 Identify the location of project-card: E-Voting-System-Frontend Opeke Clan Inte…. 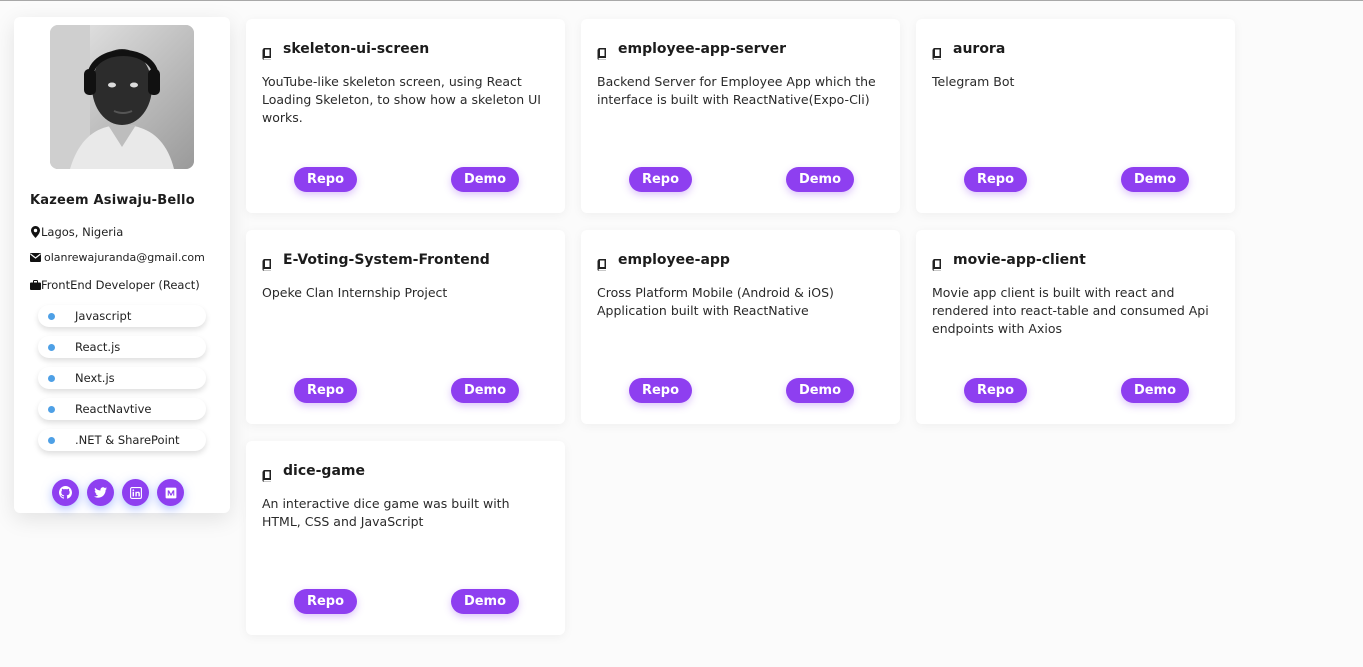
(405, 327).